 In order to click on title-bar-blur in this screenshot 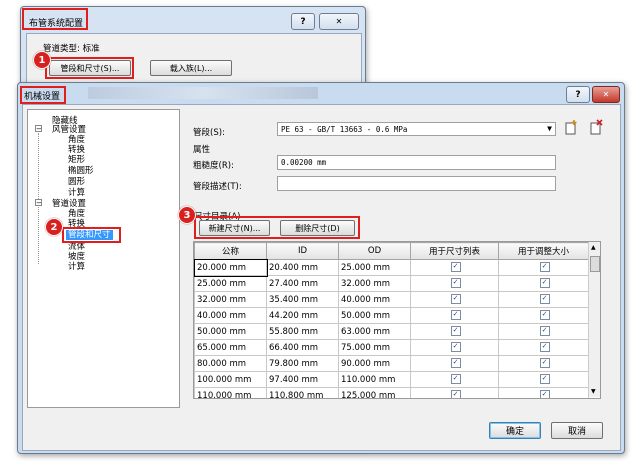, I will do `click(203, 93)`.